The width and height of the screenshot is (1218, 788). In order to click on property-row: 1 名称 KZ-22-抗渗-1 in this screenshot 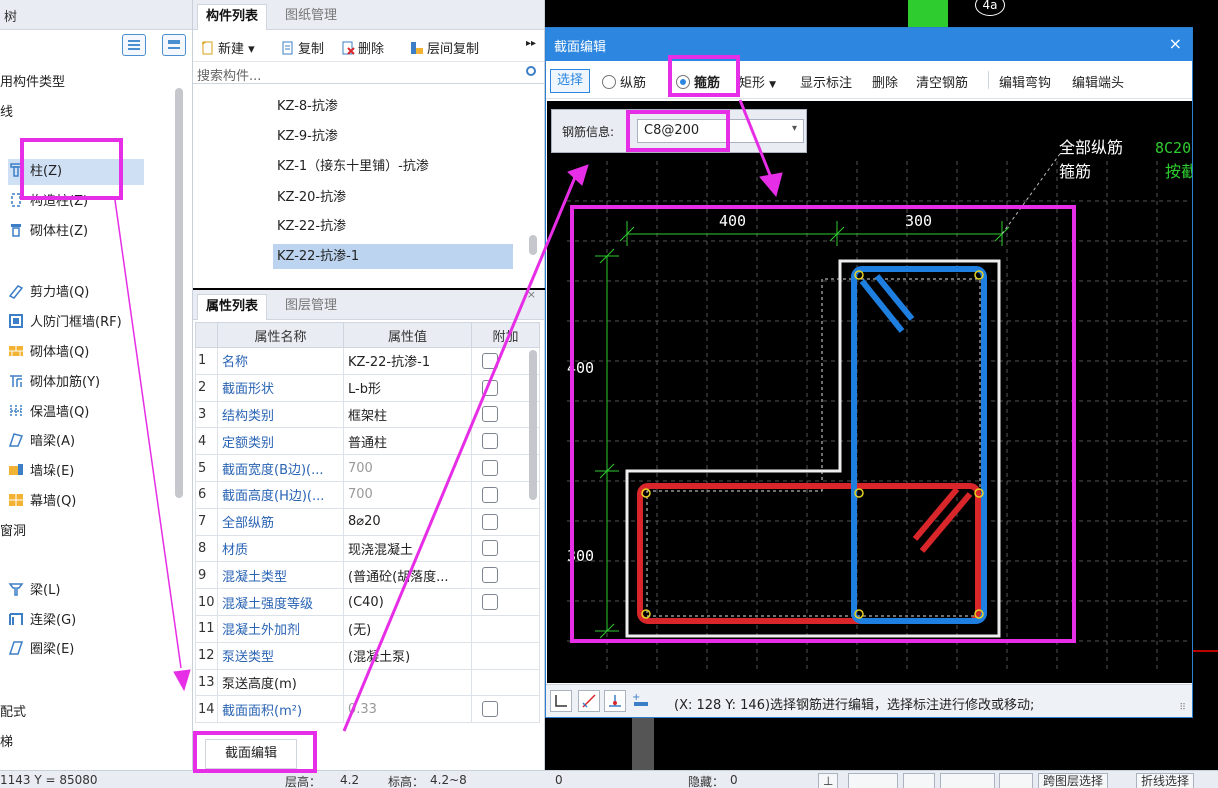, I will do `click(367, 361)`.